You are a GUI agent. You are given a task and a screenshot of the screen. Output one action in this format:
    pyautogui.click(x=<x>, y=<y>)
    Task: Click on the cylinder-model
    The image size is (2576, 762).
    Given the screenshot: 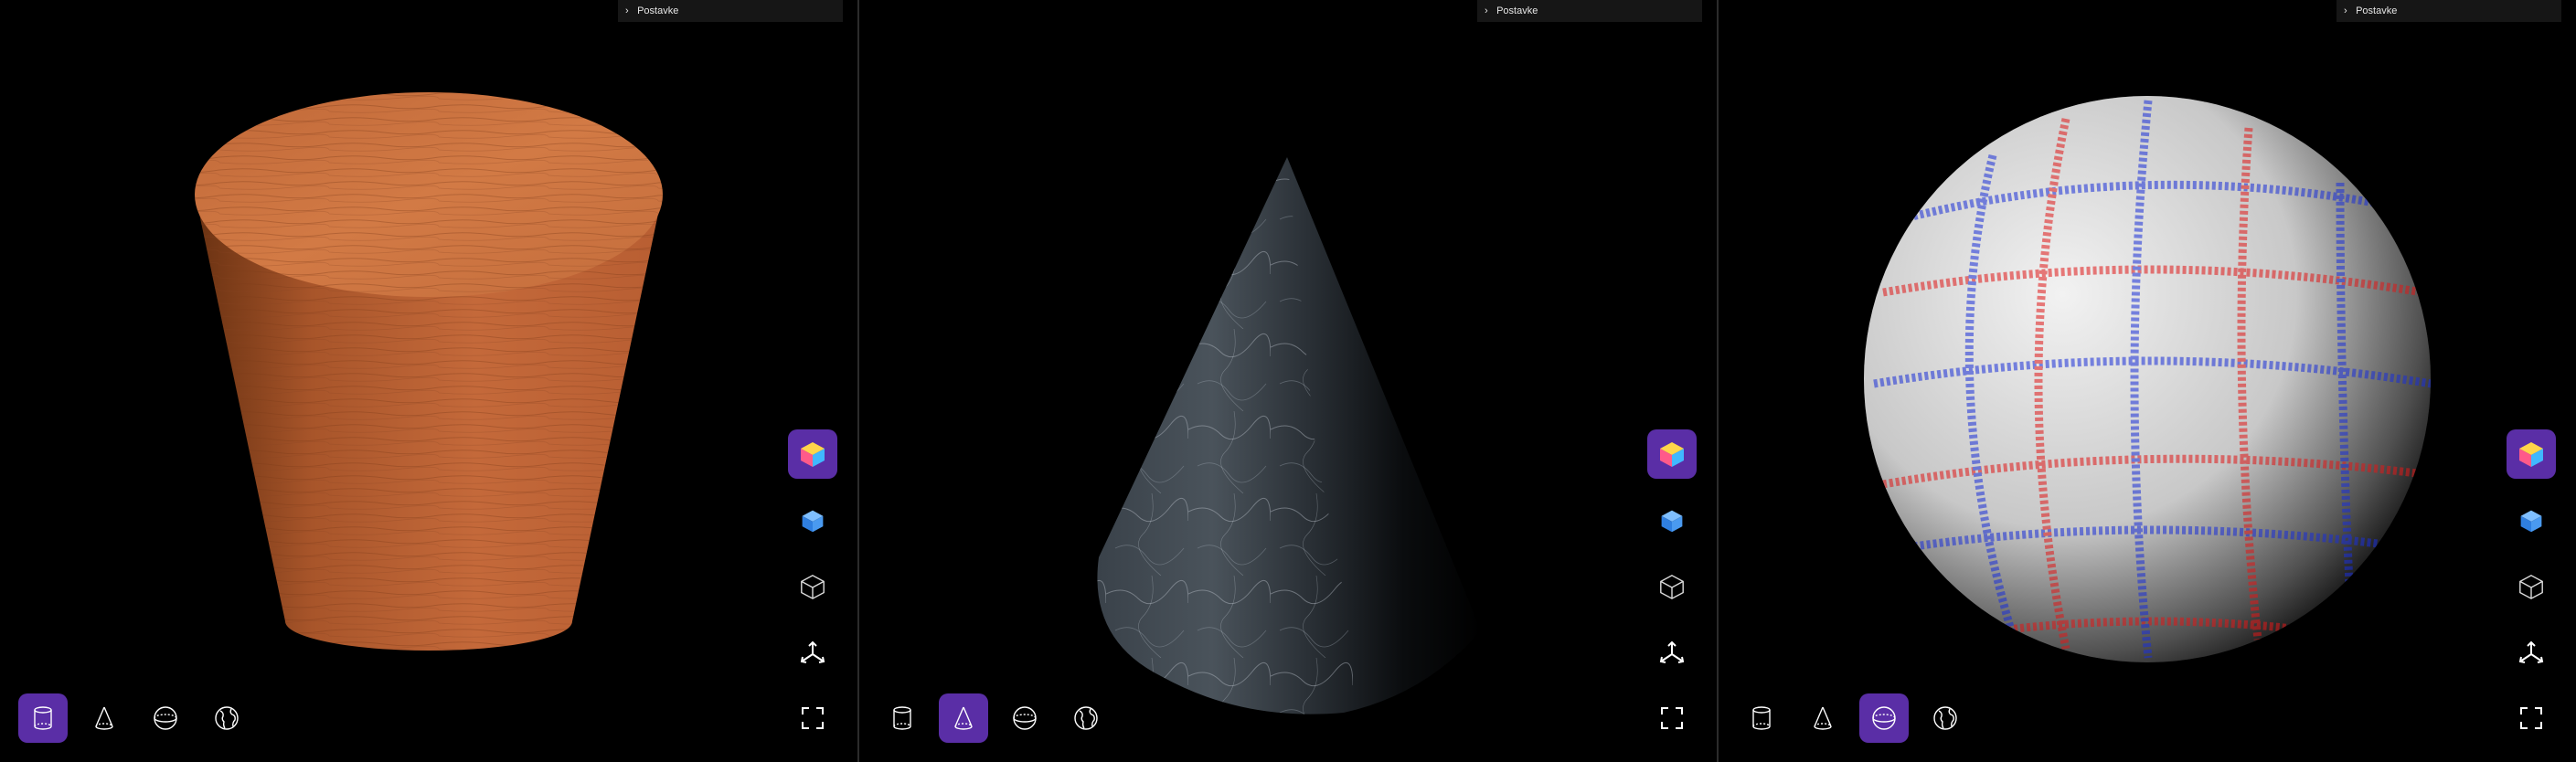 What is the action you would take?
    pyautogui.click(x=429, y=371)
    